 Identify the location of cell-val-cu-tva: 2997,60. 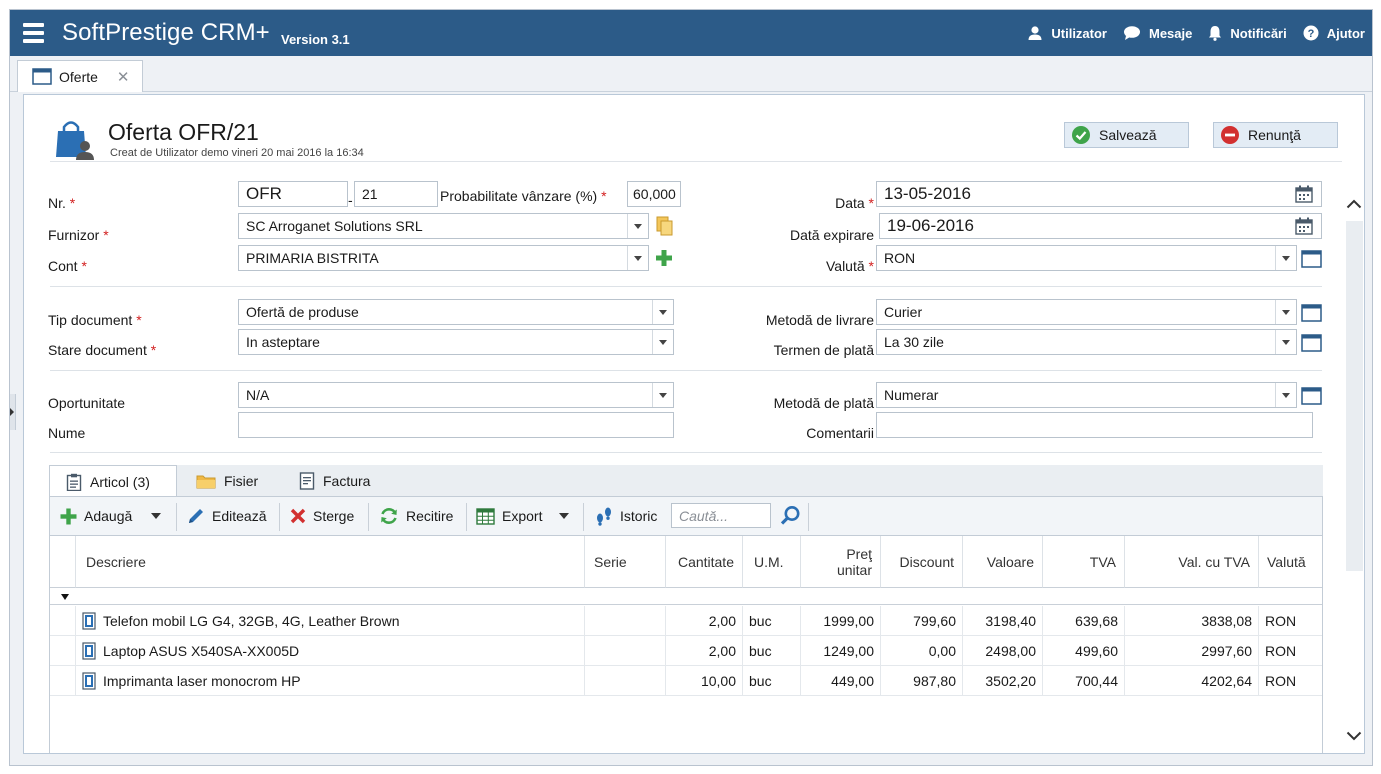
(1192, 651).